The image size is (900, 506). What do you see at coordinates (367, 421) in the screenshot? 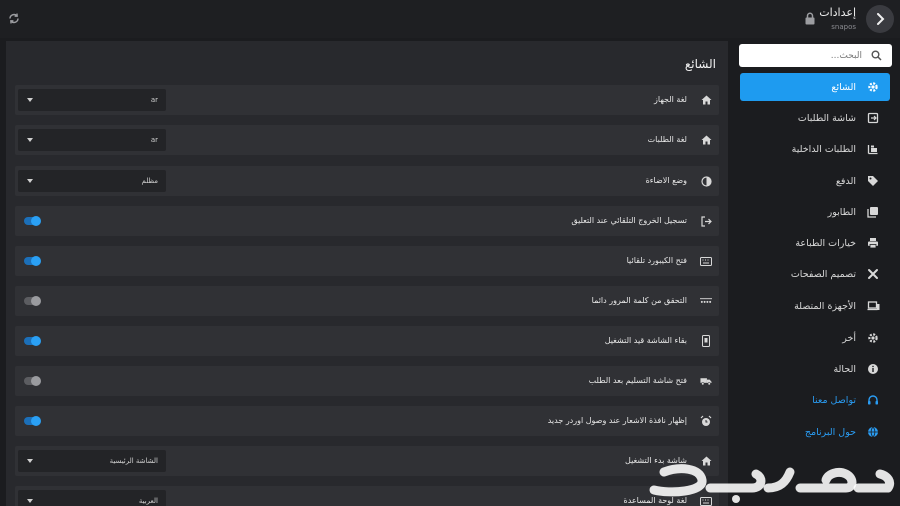
I see `setting-row-new-order-notification: إظهار نافذة الاشعار عند وصول اوردر جديد` at bounding box center [367, 421].